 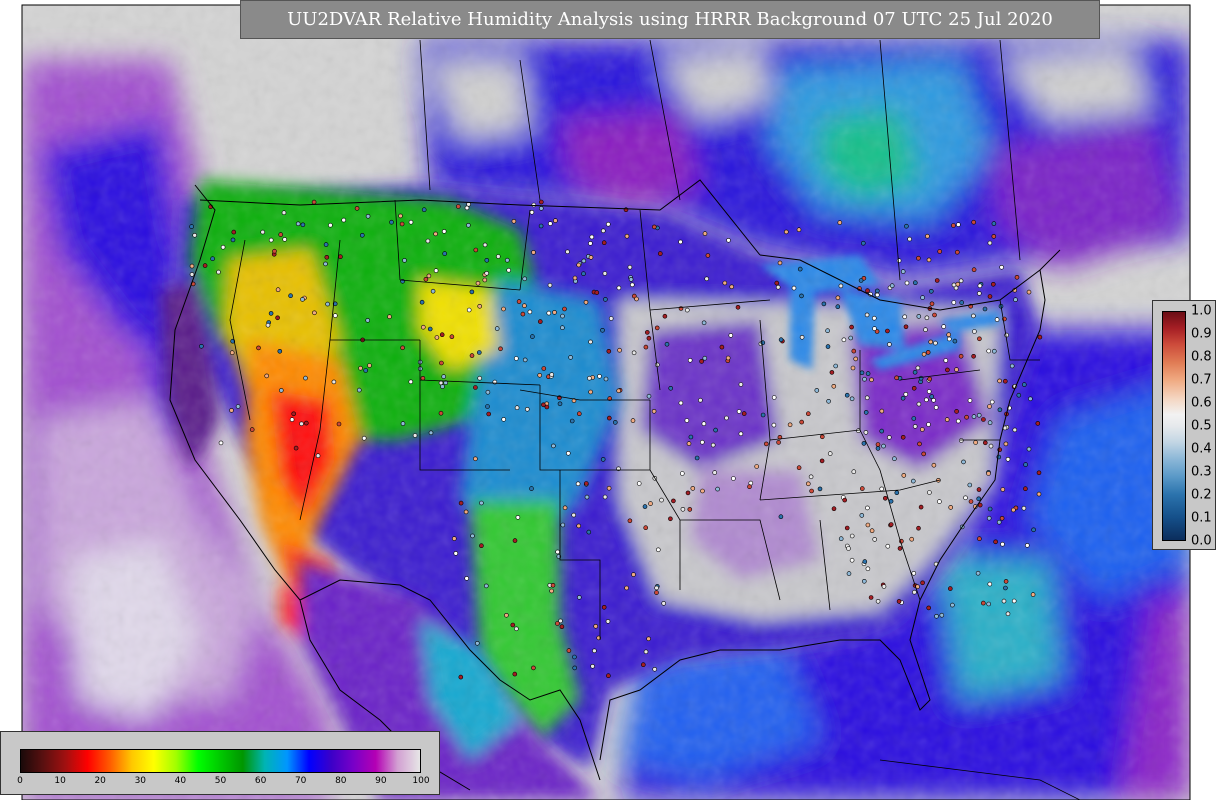 I want to click on increment-tick-label: 0.8, so click(x=1201, y=357).